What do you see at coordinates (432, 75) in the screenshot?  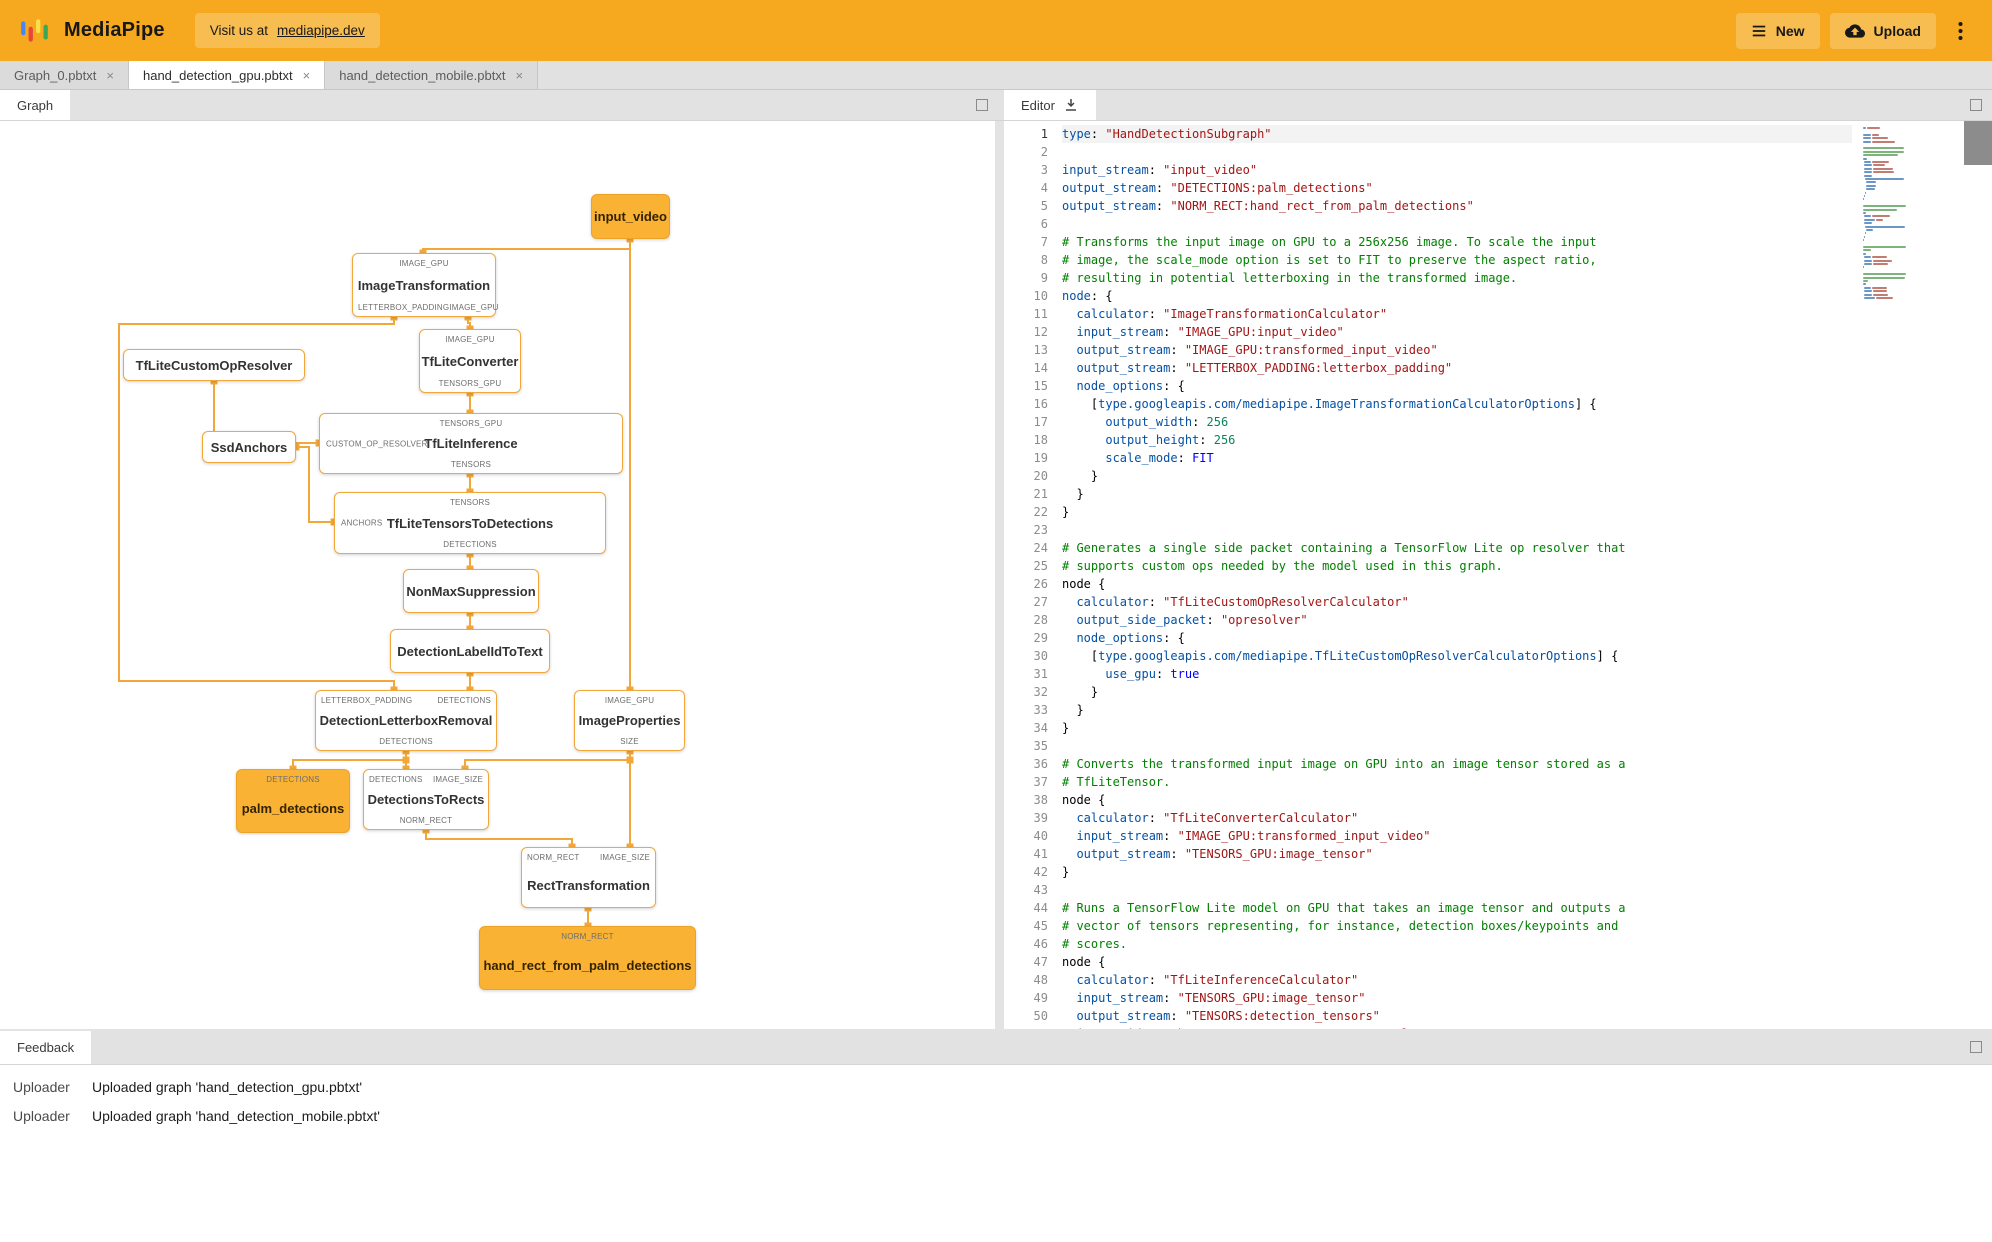 I see `file-tab-hand-detection-mobile: hand_detection_mobile.pbtxt ×` at bounding box center [432, 75].